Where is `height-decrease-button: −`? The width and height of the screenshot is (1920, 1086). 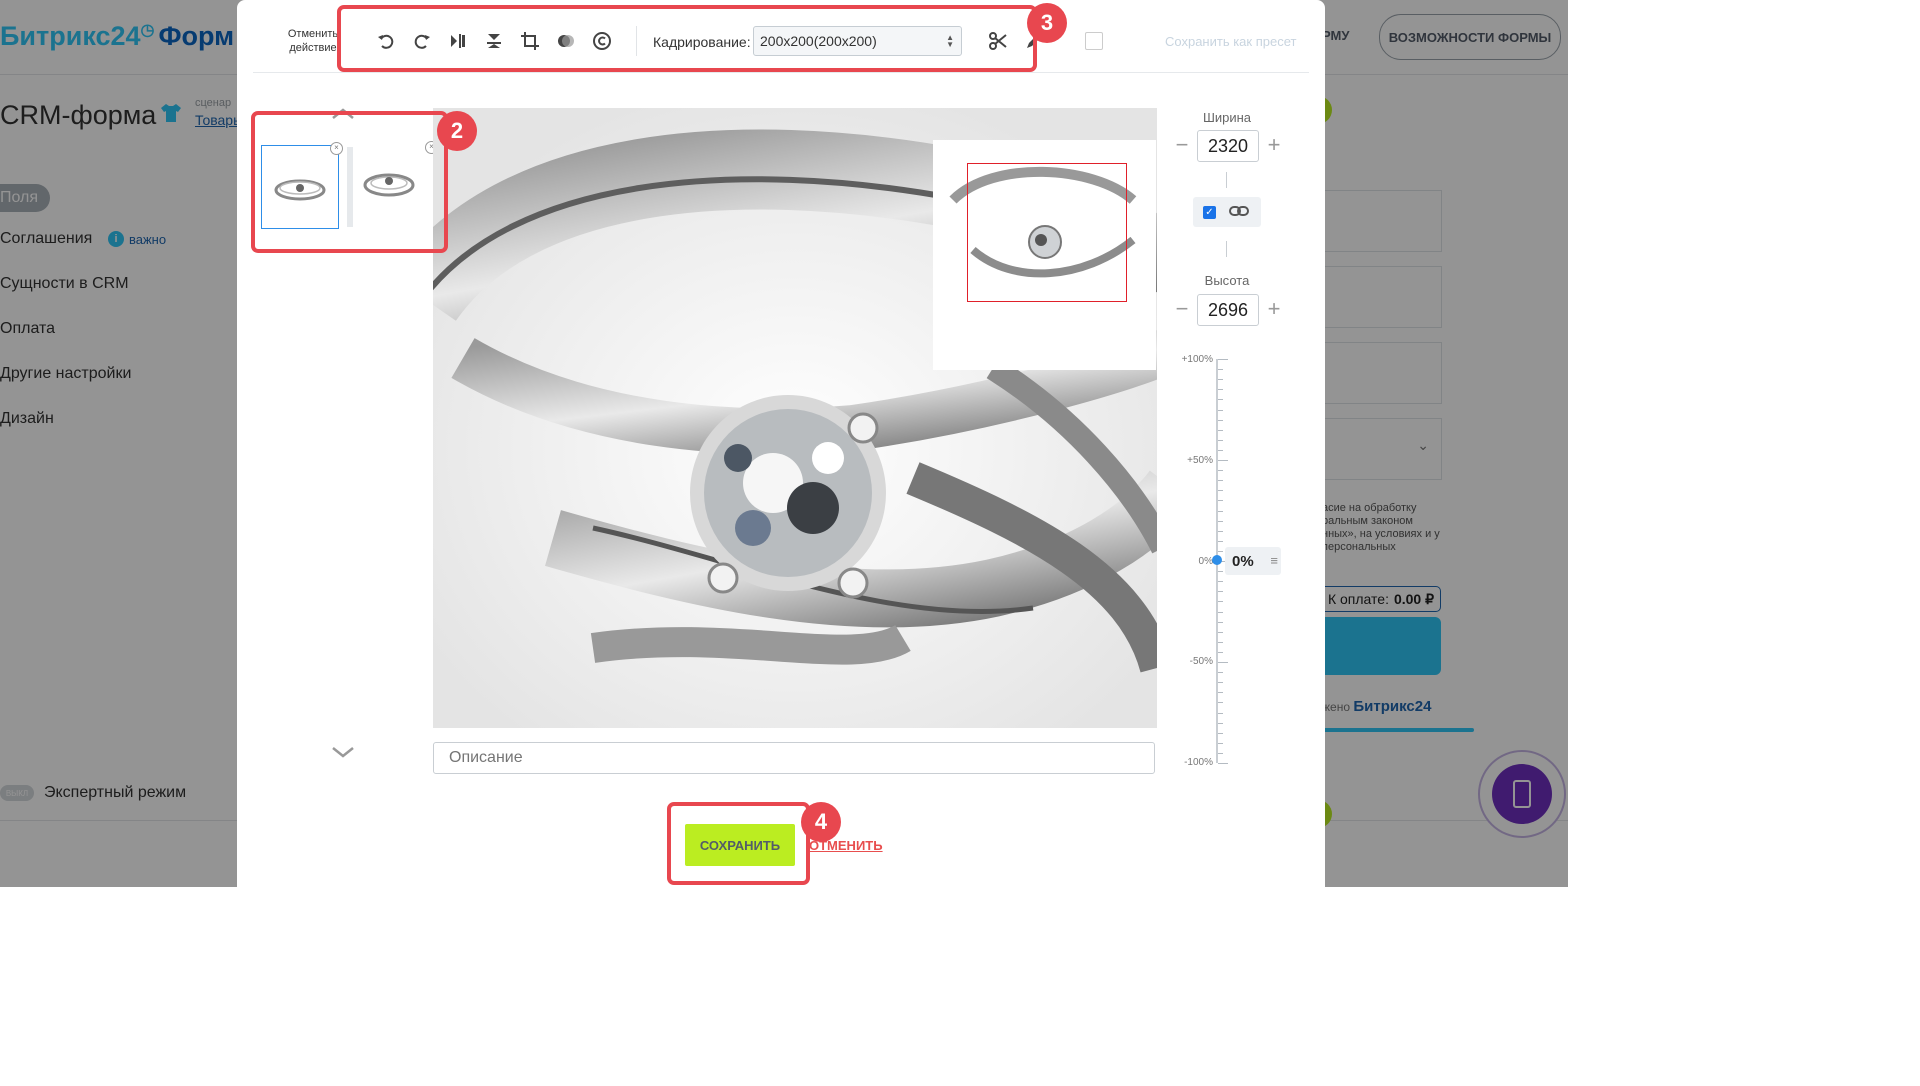
height-decrease-button: − is located at coordinates (1182, 309).